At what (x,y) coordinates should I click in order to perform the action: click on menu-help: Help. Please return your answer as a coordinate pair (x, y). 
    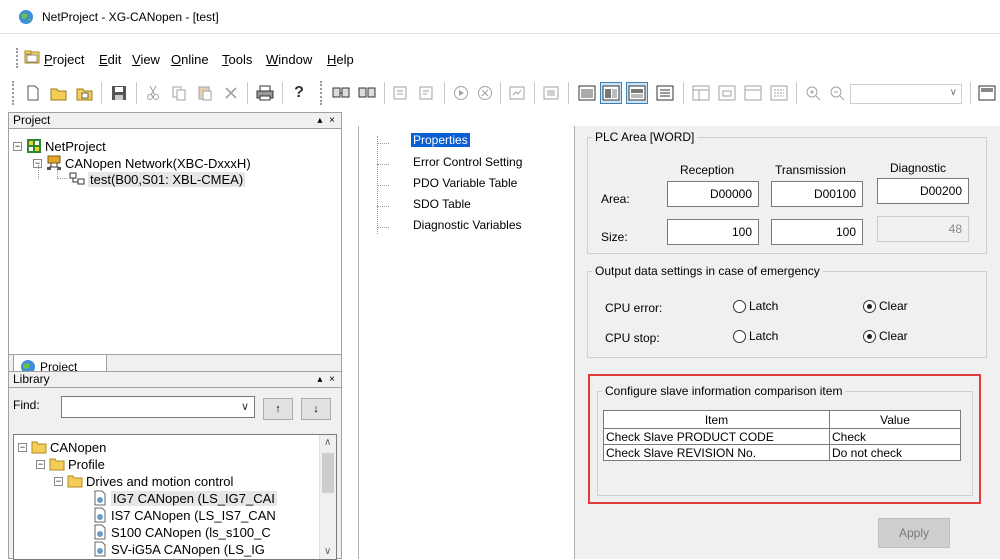
    Looking at the image, I should click on (340, 59).